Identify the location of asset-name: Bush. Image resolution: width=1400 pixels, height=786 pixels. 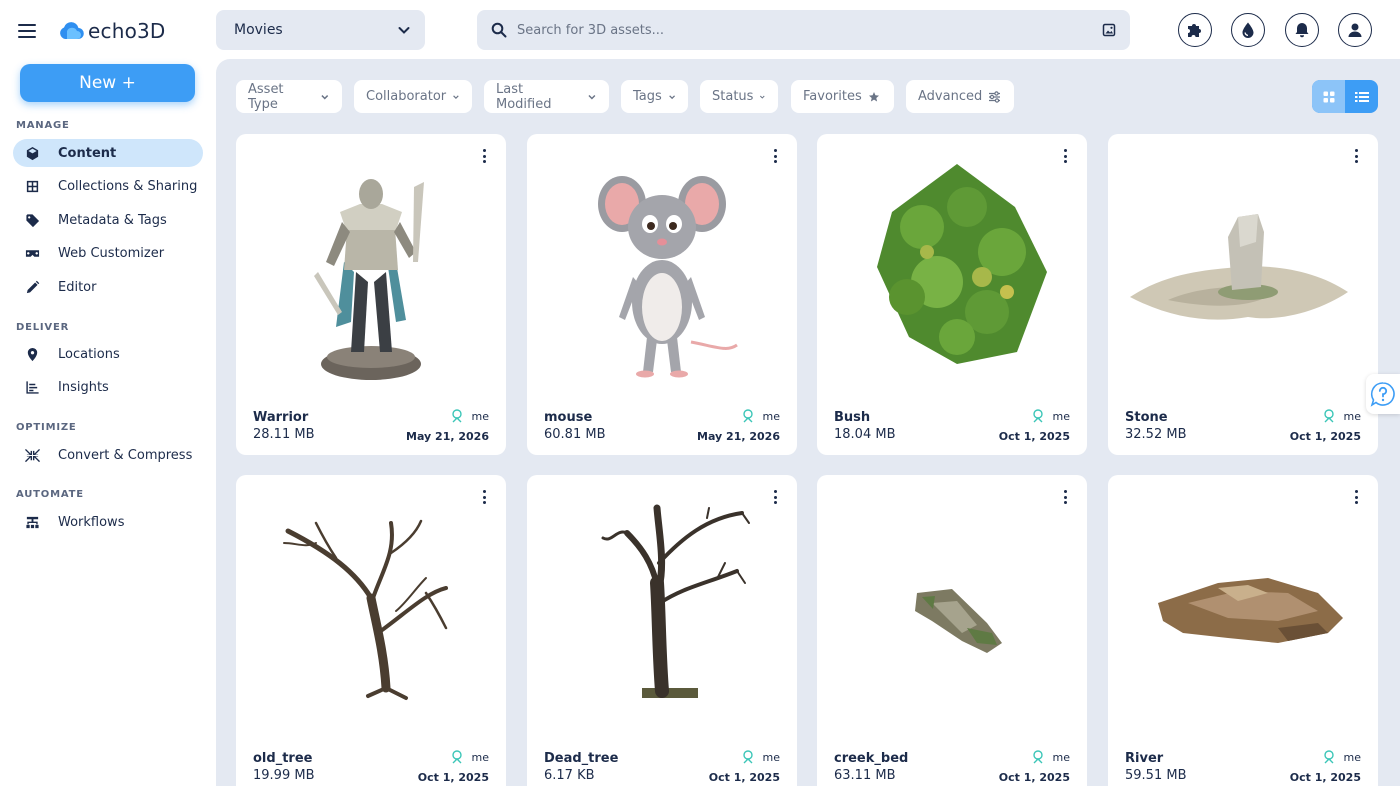
(852, 417).